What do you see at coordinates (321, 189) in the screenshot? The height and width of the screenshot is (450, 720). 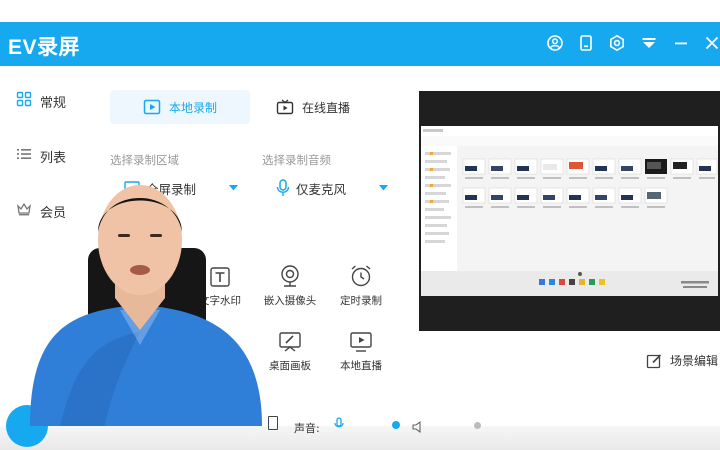 I see `record-audio-value: 仅麦克风` at bounding box center [321, 189].